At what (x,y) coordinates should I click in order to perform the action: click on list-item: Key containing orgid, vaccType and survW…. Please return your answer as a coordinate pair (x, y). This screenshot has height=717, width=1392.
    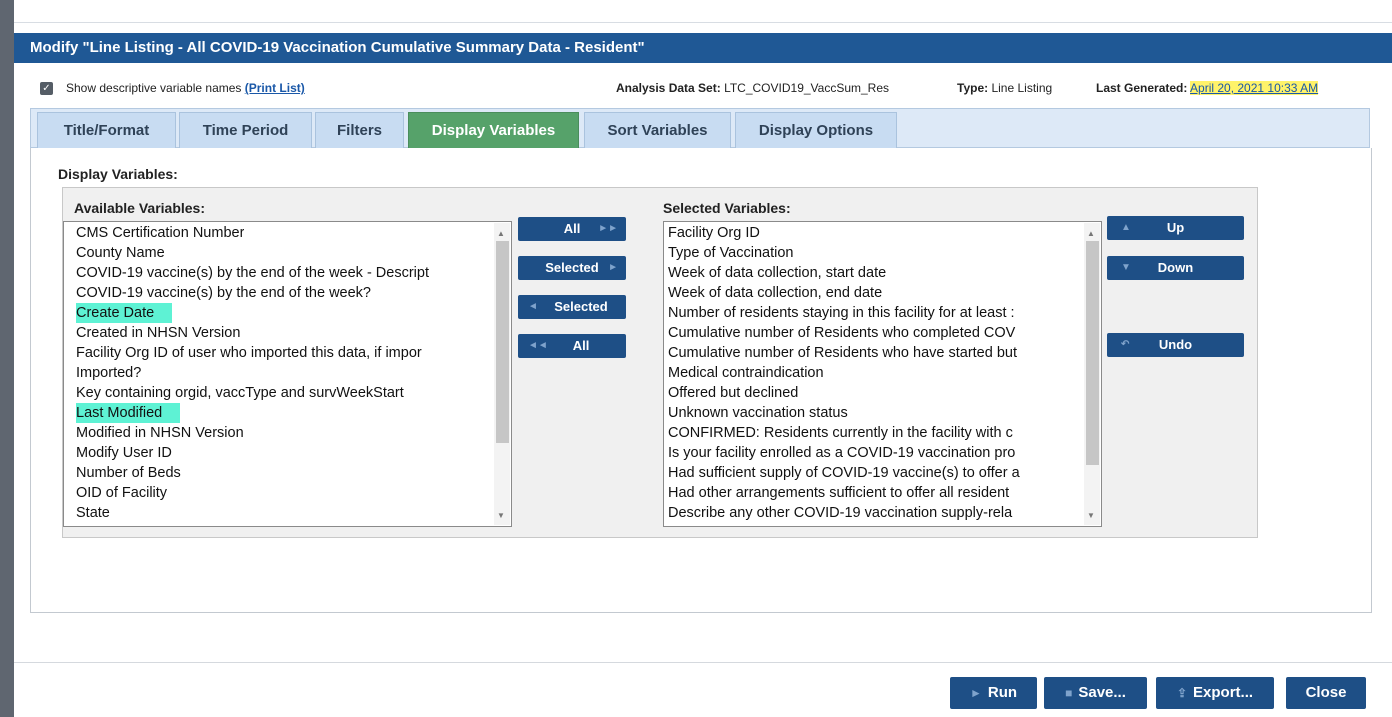
    Looking at the image, I should click on (240, 393).